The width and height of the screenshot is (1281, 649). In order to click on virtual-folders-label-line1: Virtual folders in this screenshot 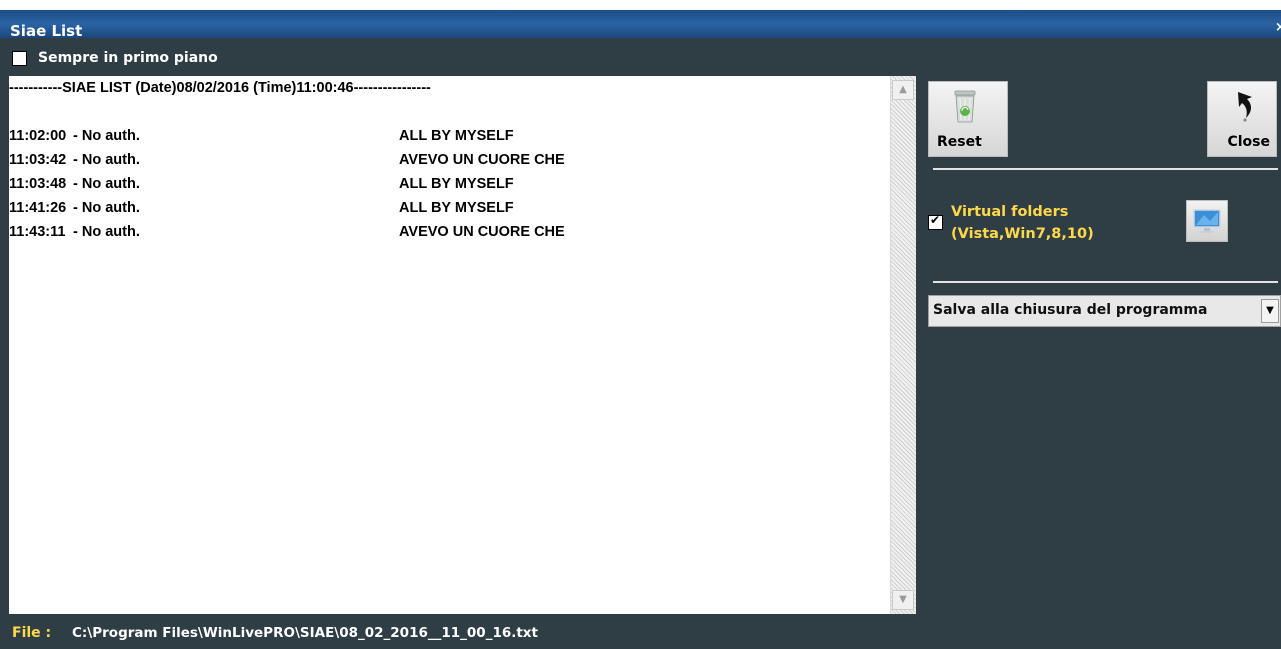, I will do `click(1010, 212)`.